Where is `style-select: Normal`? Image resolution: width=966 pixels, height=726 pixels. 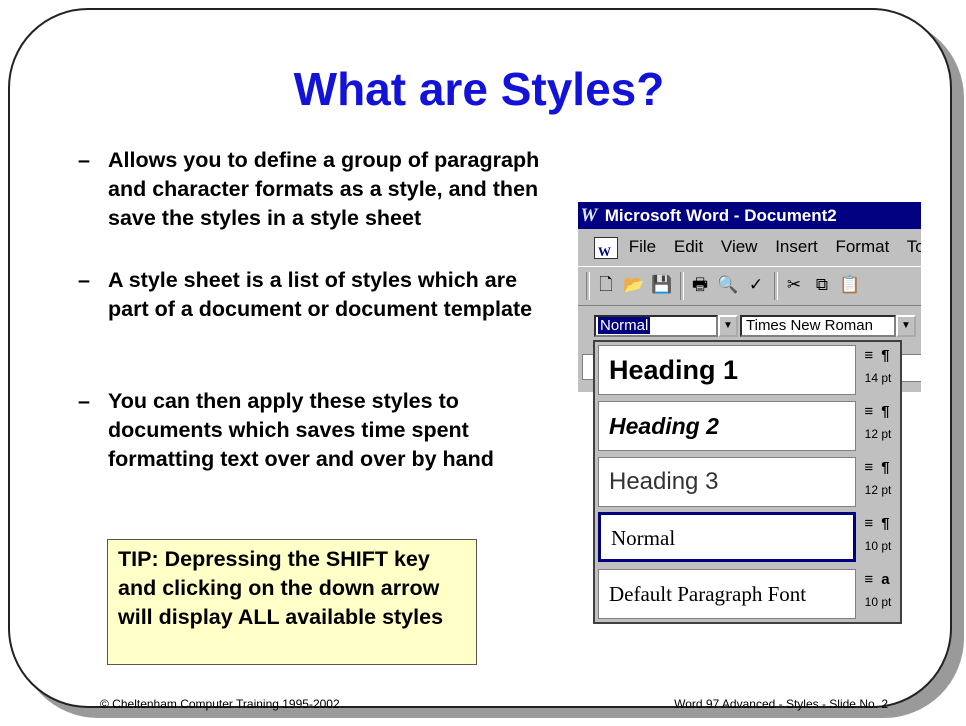 style-select: Normal is located at coordinates (656, 326).